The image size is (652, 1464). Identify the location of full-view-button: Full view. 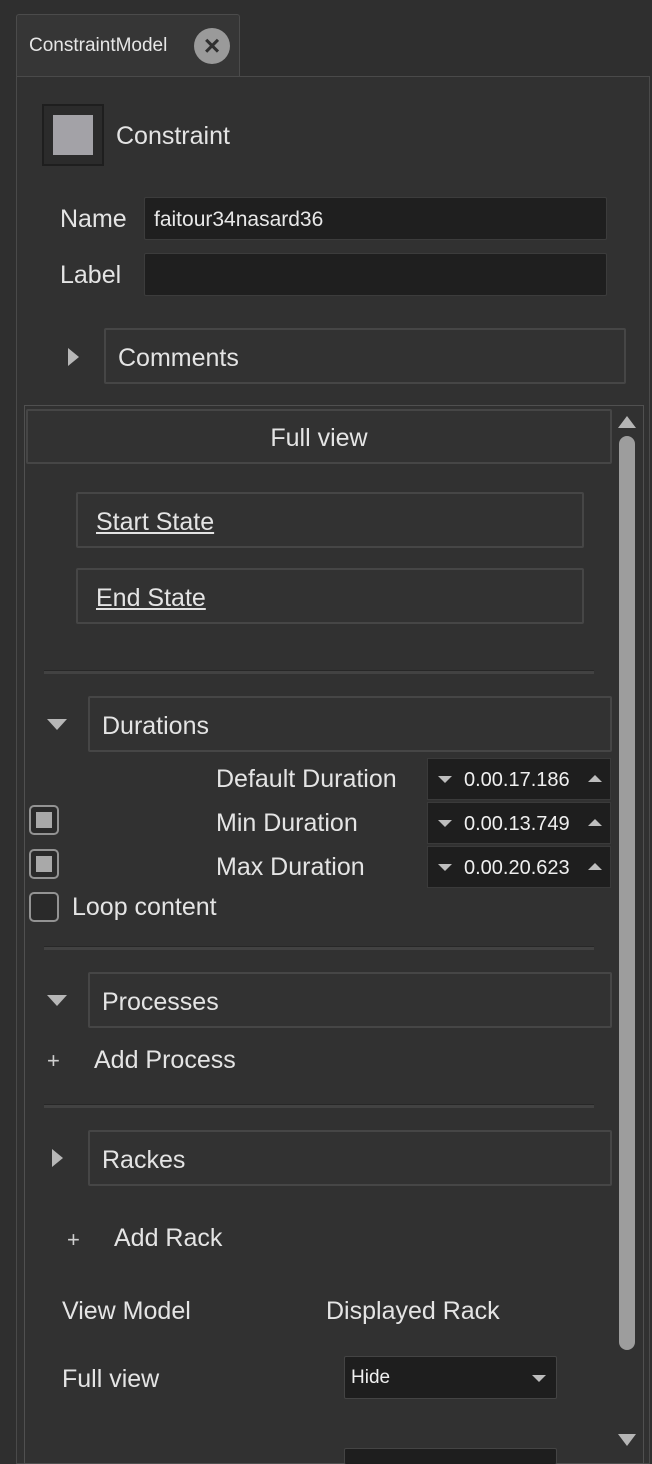
(319, 436).